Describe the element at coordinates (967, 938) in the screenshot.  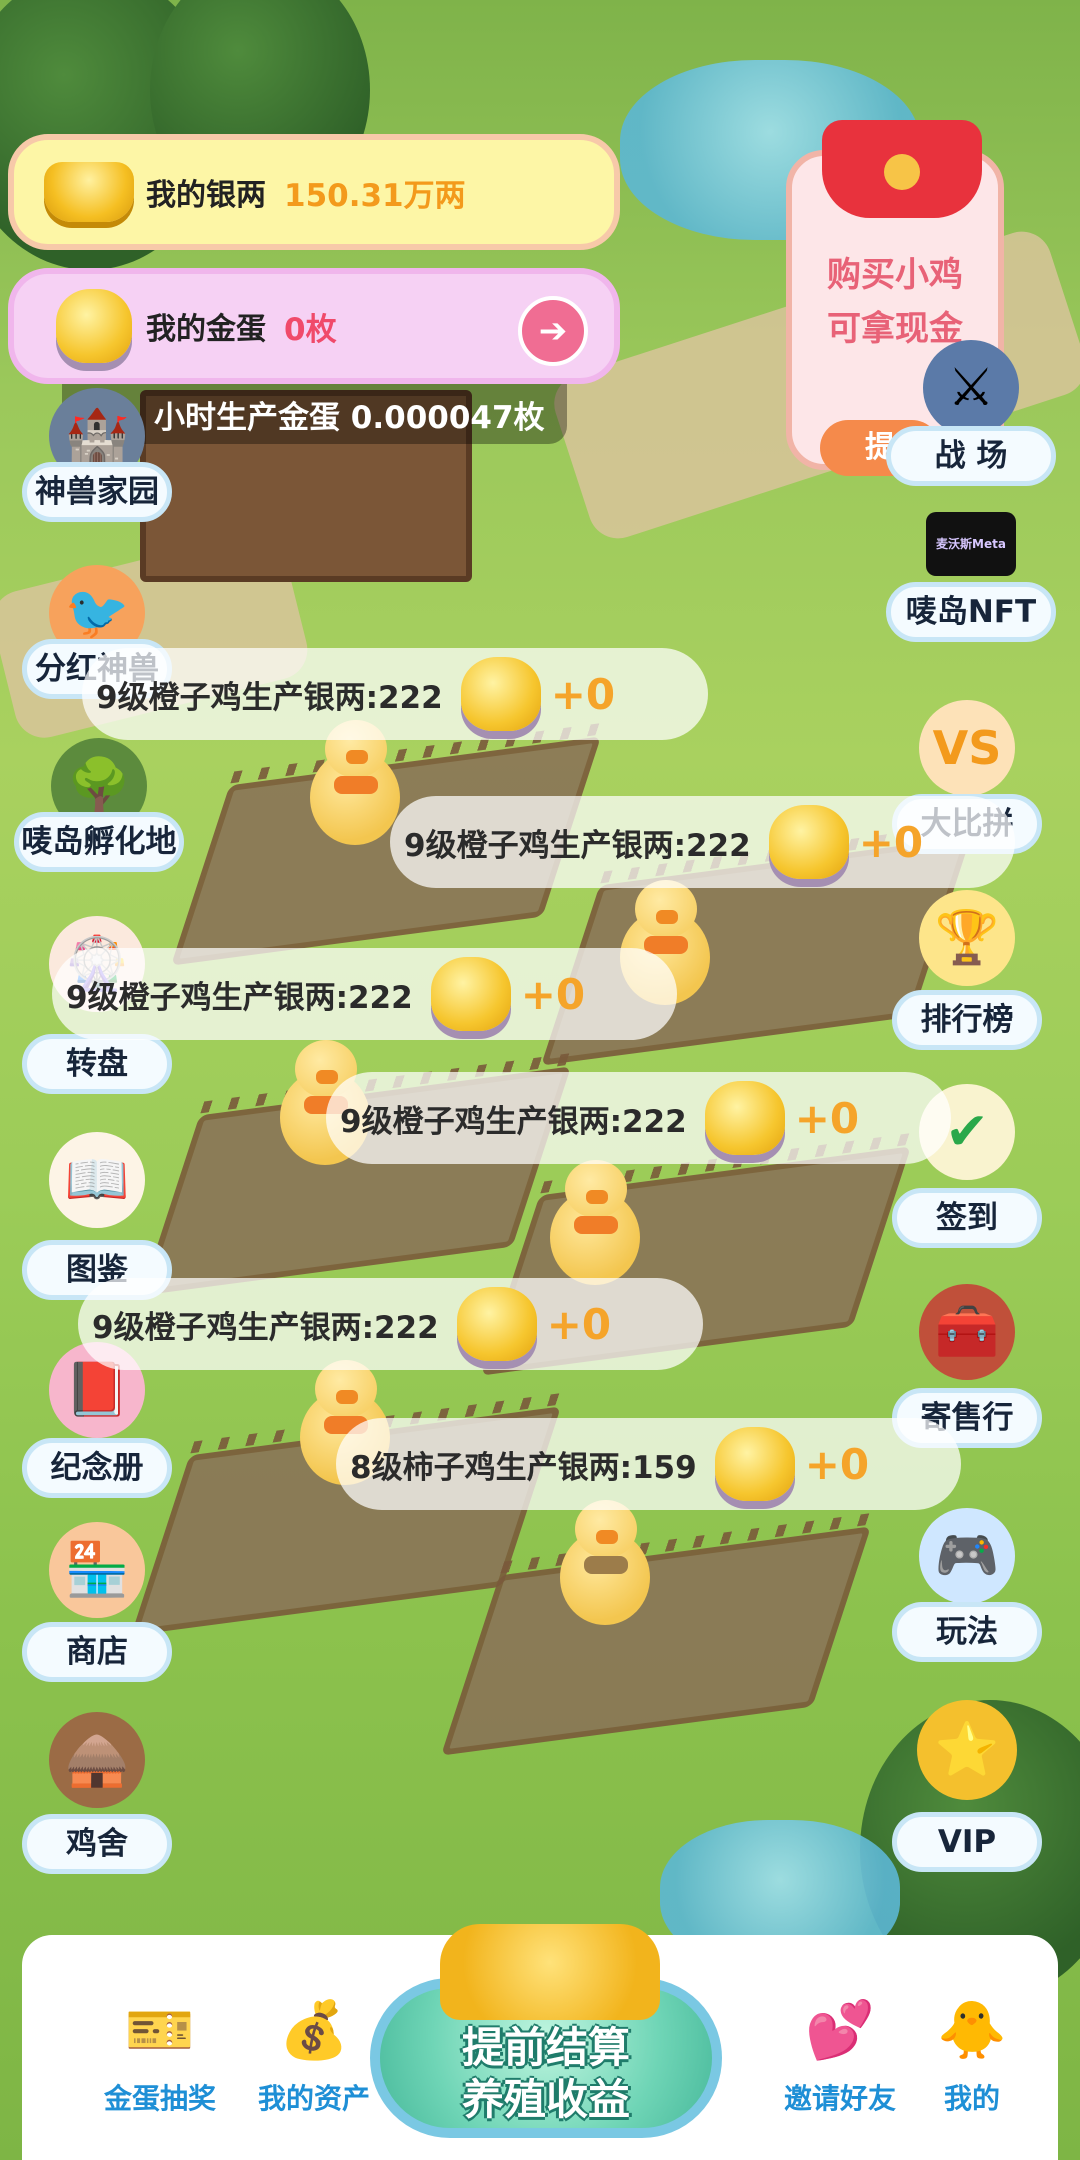
I see `trophy-icon: 🏆` at that location.